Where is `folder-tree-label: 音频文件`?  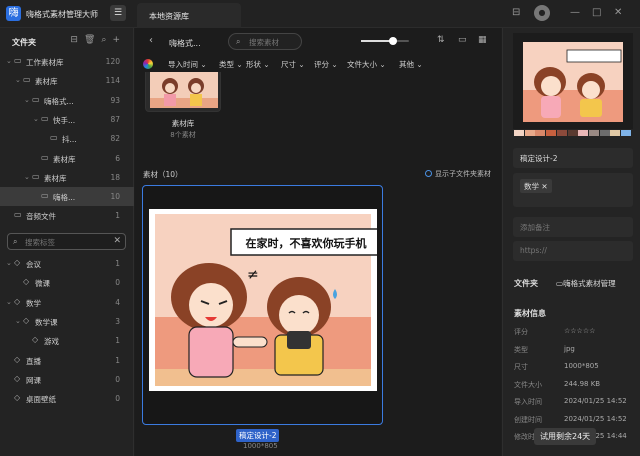
folder-tree-label: 音频文件 is located at coordinates (41, 217).